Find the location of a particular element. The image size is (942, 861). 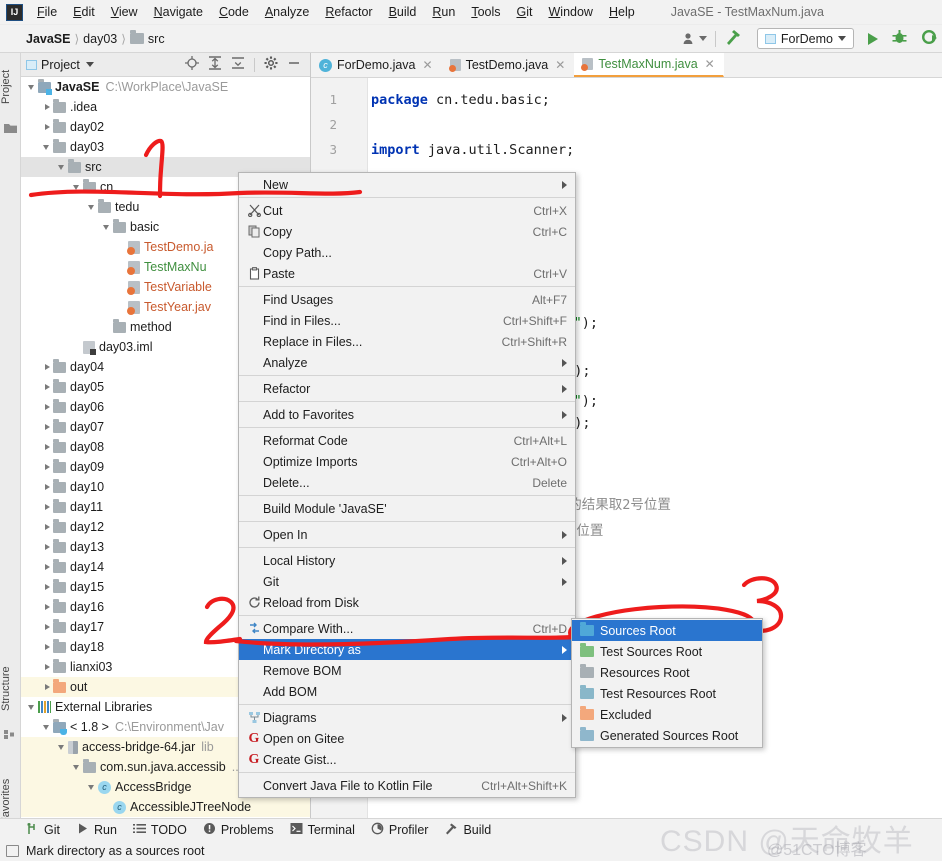

menu-build: Build is located at coordinates (403, 12).